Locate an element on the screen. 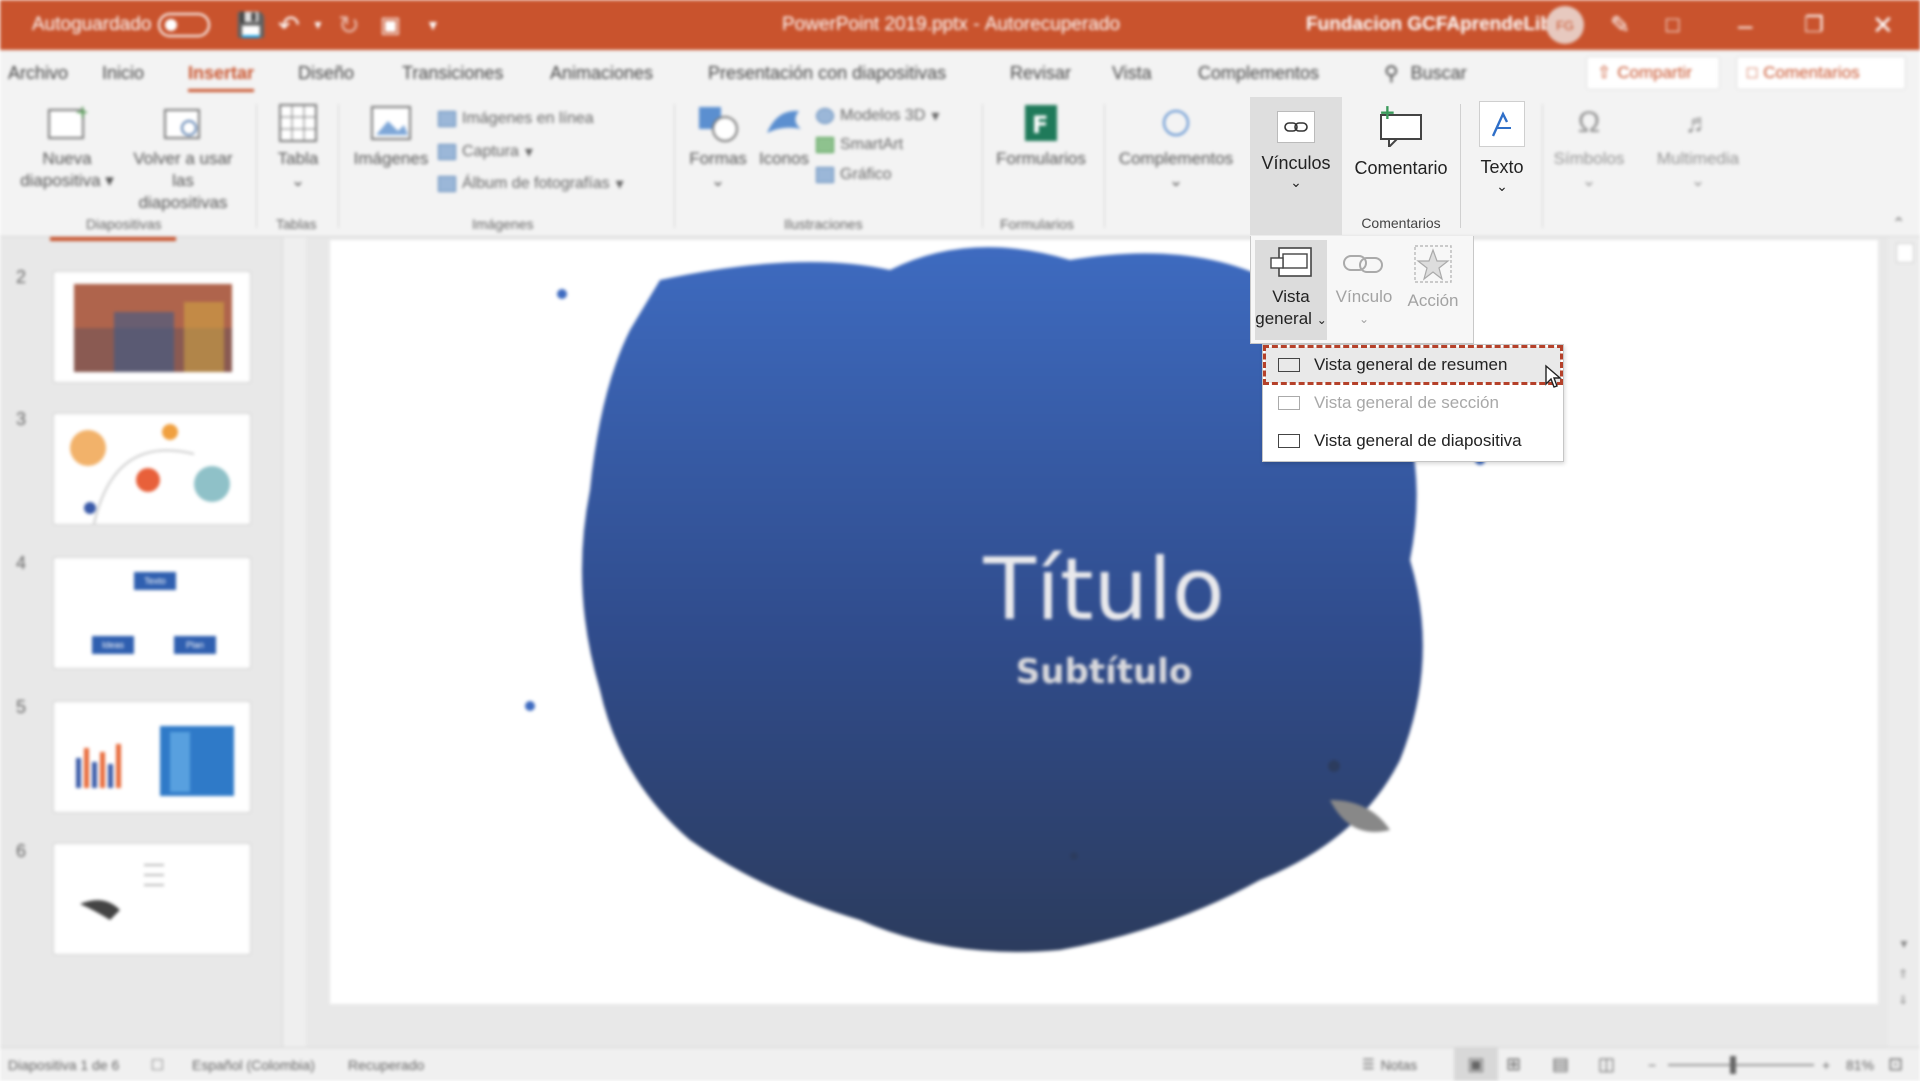 The width and height of the screenshot is (1920, 1081). slide-sorter-icon: ⊞ is located at coordinates (1513, 1064).